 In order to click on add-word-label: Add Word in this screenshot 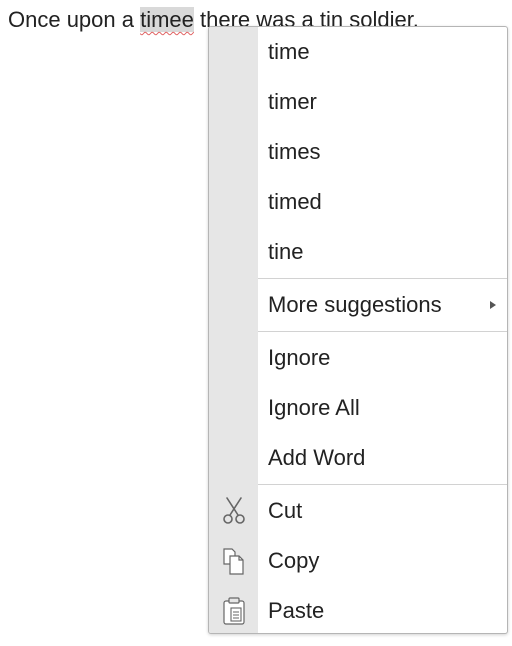, I will do `click(317, 457)`.